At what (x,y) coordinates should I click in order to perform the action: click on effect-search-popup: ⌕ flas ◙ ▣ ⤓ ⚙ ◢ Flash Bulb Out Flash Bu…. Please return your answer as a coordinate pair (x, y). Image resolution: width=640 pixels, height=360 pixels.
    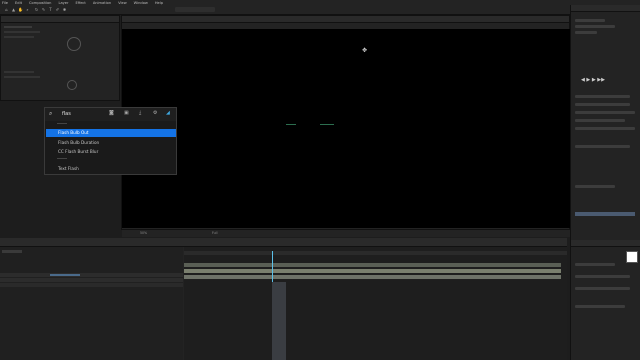
    Looking at the image, I should click on (110, 141).